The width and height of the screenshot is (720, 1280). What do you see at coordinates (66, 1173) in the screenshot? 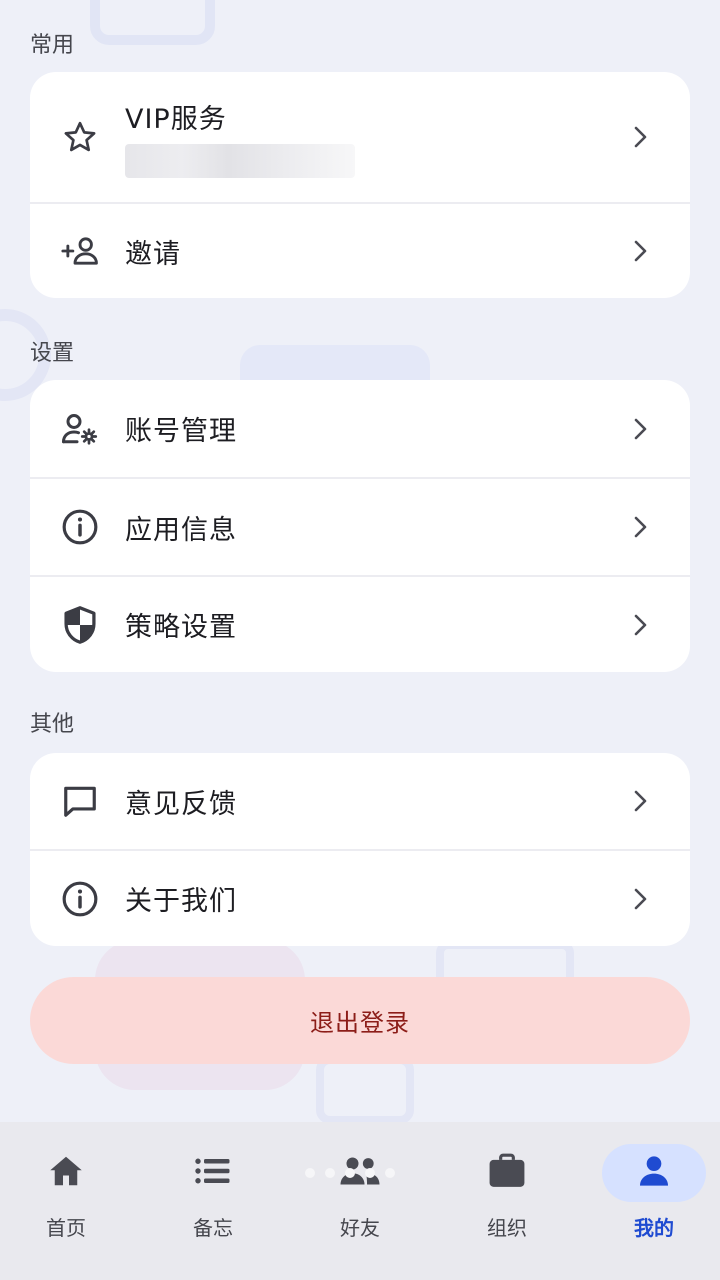
I see `home-icon` at bounding box center [66, 1173].